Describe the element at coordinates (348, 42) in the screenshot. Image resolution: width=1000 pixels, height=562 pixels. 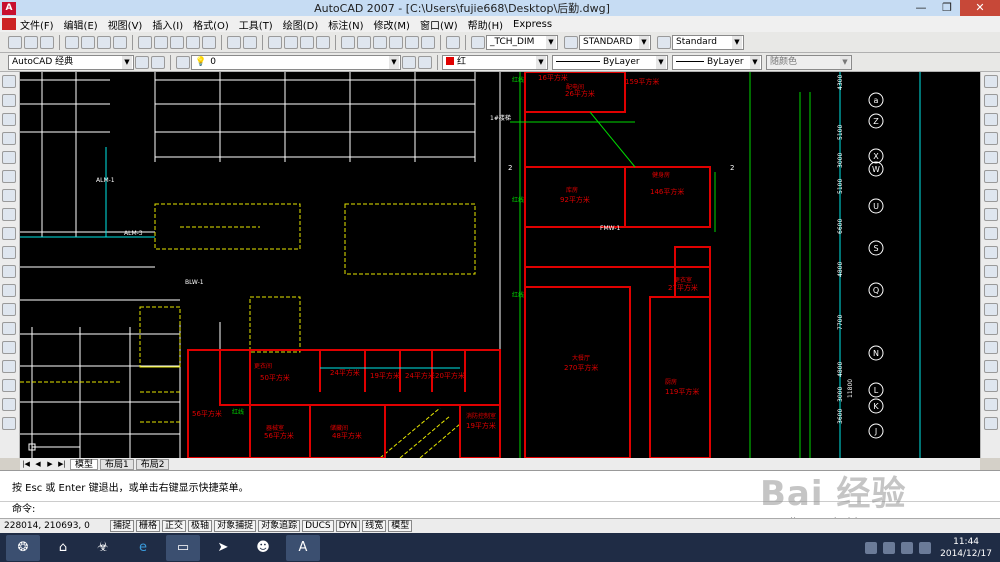
I see `properties-icon` at that location.